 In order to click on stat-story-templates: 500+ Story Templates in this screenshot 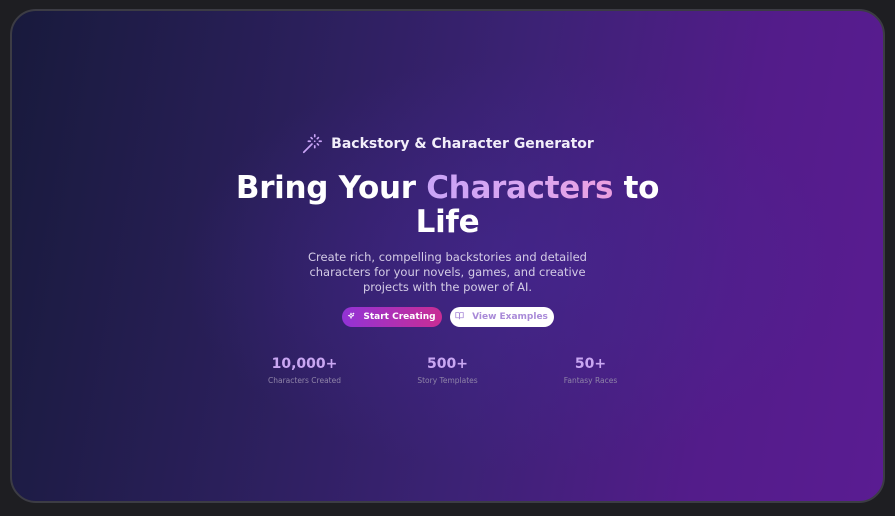, I will do `click(447, 370)`.